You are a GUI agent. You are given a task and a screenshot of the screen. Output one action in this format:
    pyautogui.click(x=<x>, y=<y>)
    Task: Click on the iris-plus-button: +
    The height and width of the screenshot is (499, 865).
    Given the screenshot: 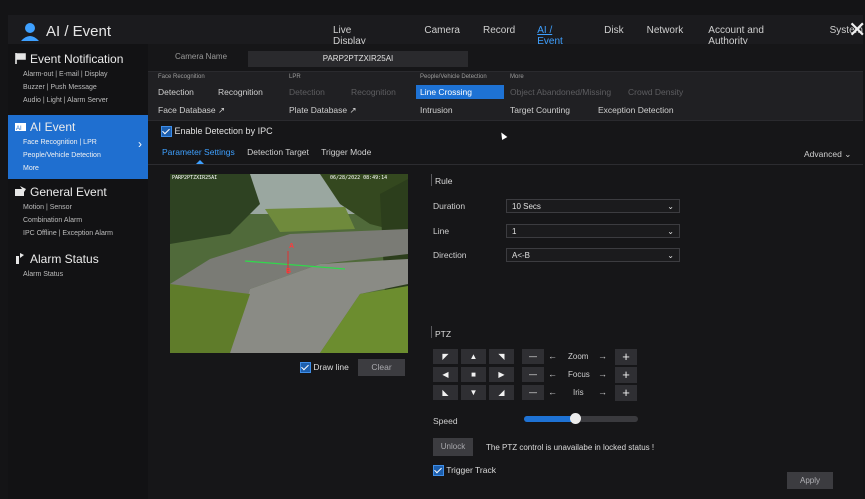 What is the action you would take?
    pyautogui.click(x=626, y=393)
    